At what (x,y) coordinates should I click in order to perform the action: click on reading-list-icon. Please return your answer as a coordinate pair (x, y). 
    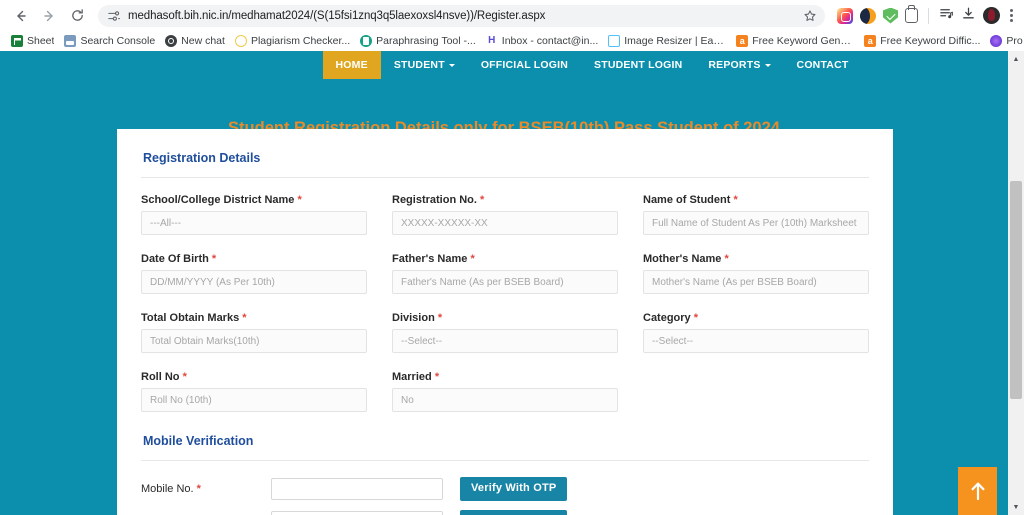
    Looking at the image, I should click on (946, 16).